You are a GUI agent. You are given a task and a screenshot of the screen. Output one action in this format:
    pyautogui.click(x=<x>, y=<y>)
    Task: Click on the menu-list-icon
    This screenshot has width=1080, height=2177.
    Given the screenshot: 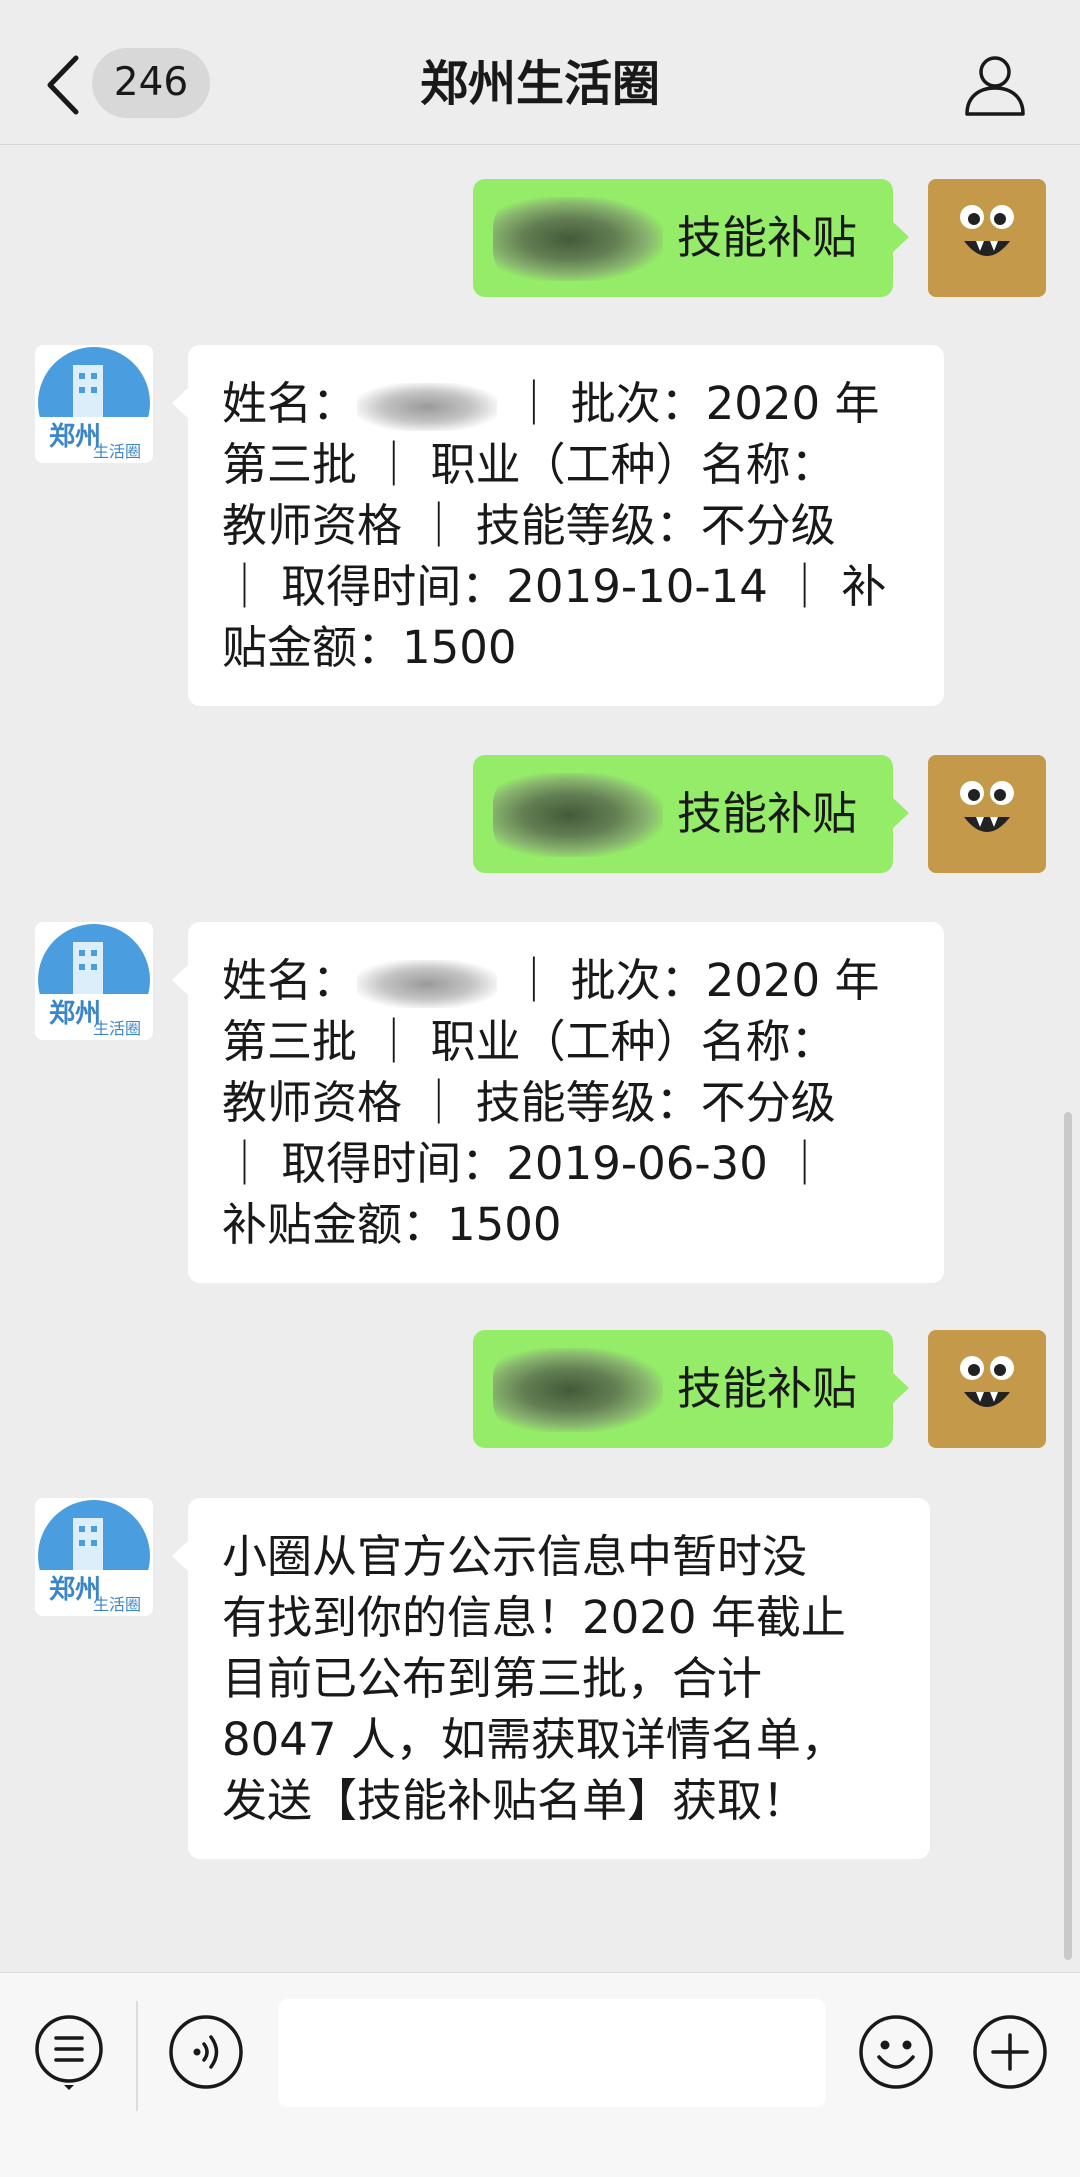 What is the action you would take?
    pyautogui.click(x=69, y=2052)
    